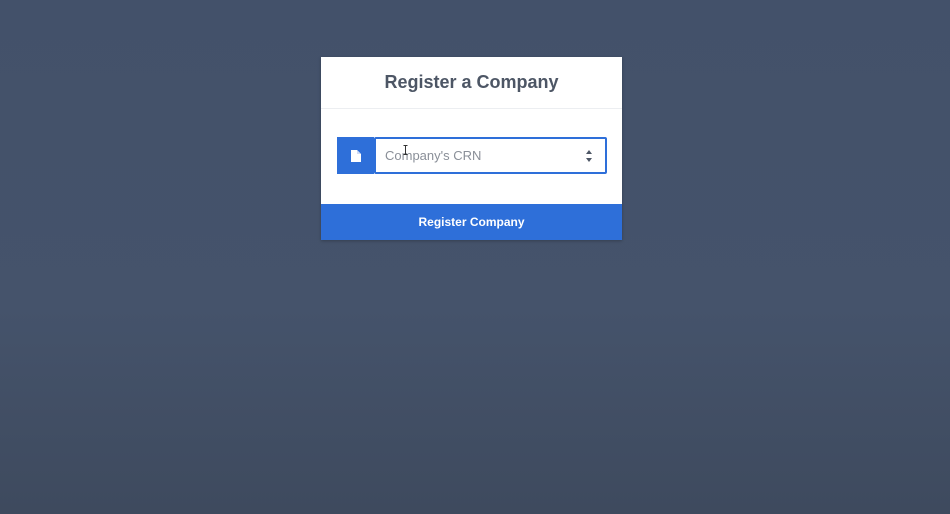 The height and width of the screenshot is (514, 950). Describe the element at coordinates (589, 152) in the screenshot. I see `spin-up-icon` at that location.